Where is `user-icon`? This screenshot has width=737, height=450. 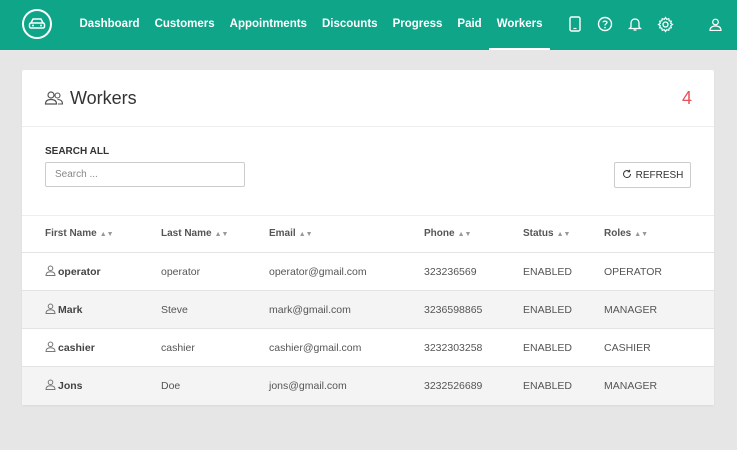 user-icon is located at coordinates (715, 24).